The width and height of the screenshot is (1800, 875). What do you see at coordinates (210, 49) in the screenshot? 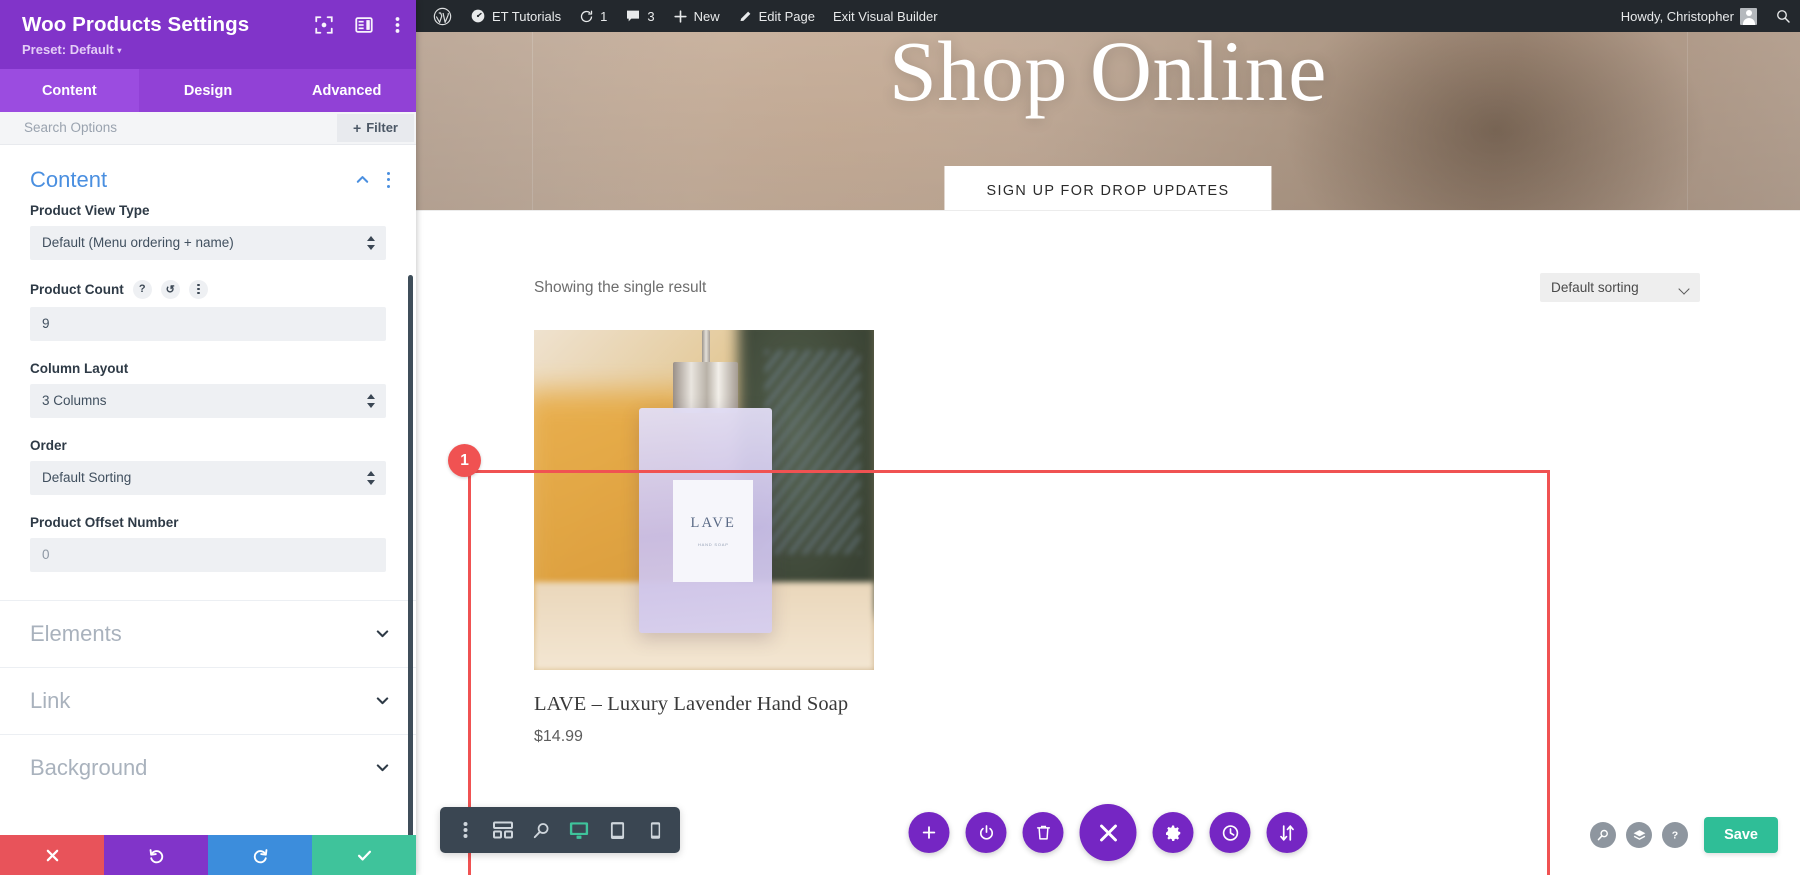
I see `panel-preset-selector: Preset: Default ▾` at bounding box center [210, 49].